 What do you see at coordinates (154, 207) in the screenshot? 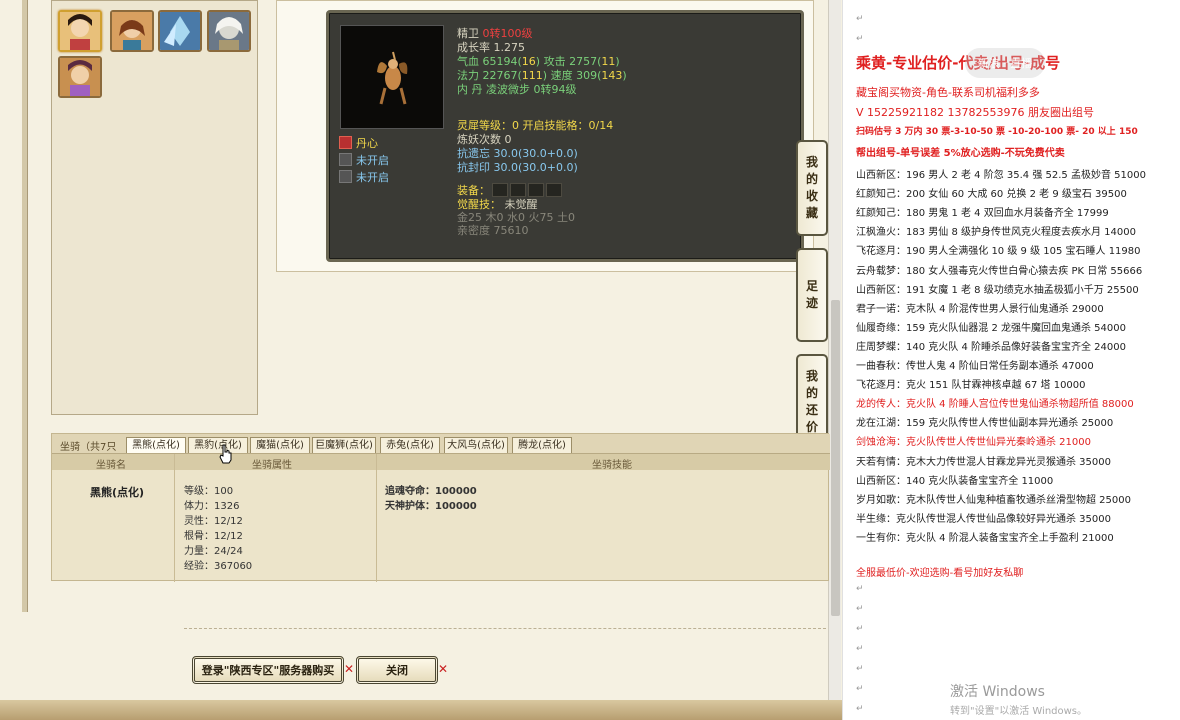
I see `character-portrait-panel` at bounding box center [154, 207].